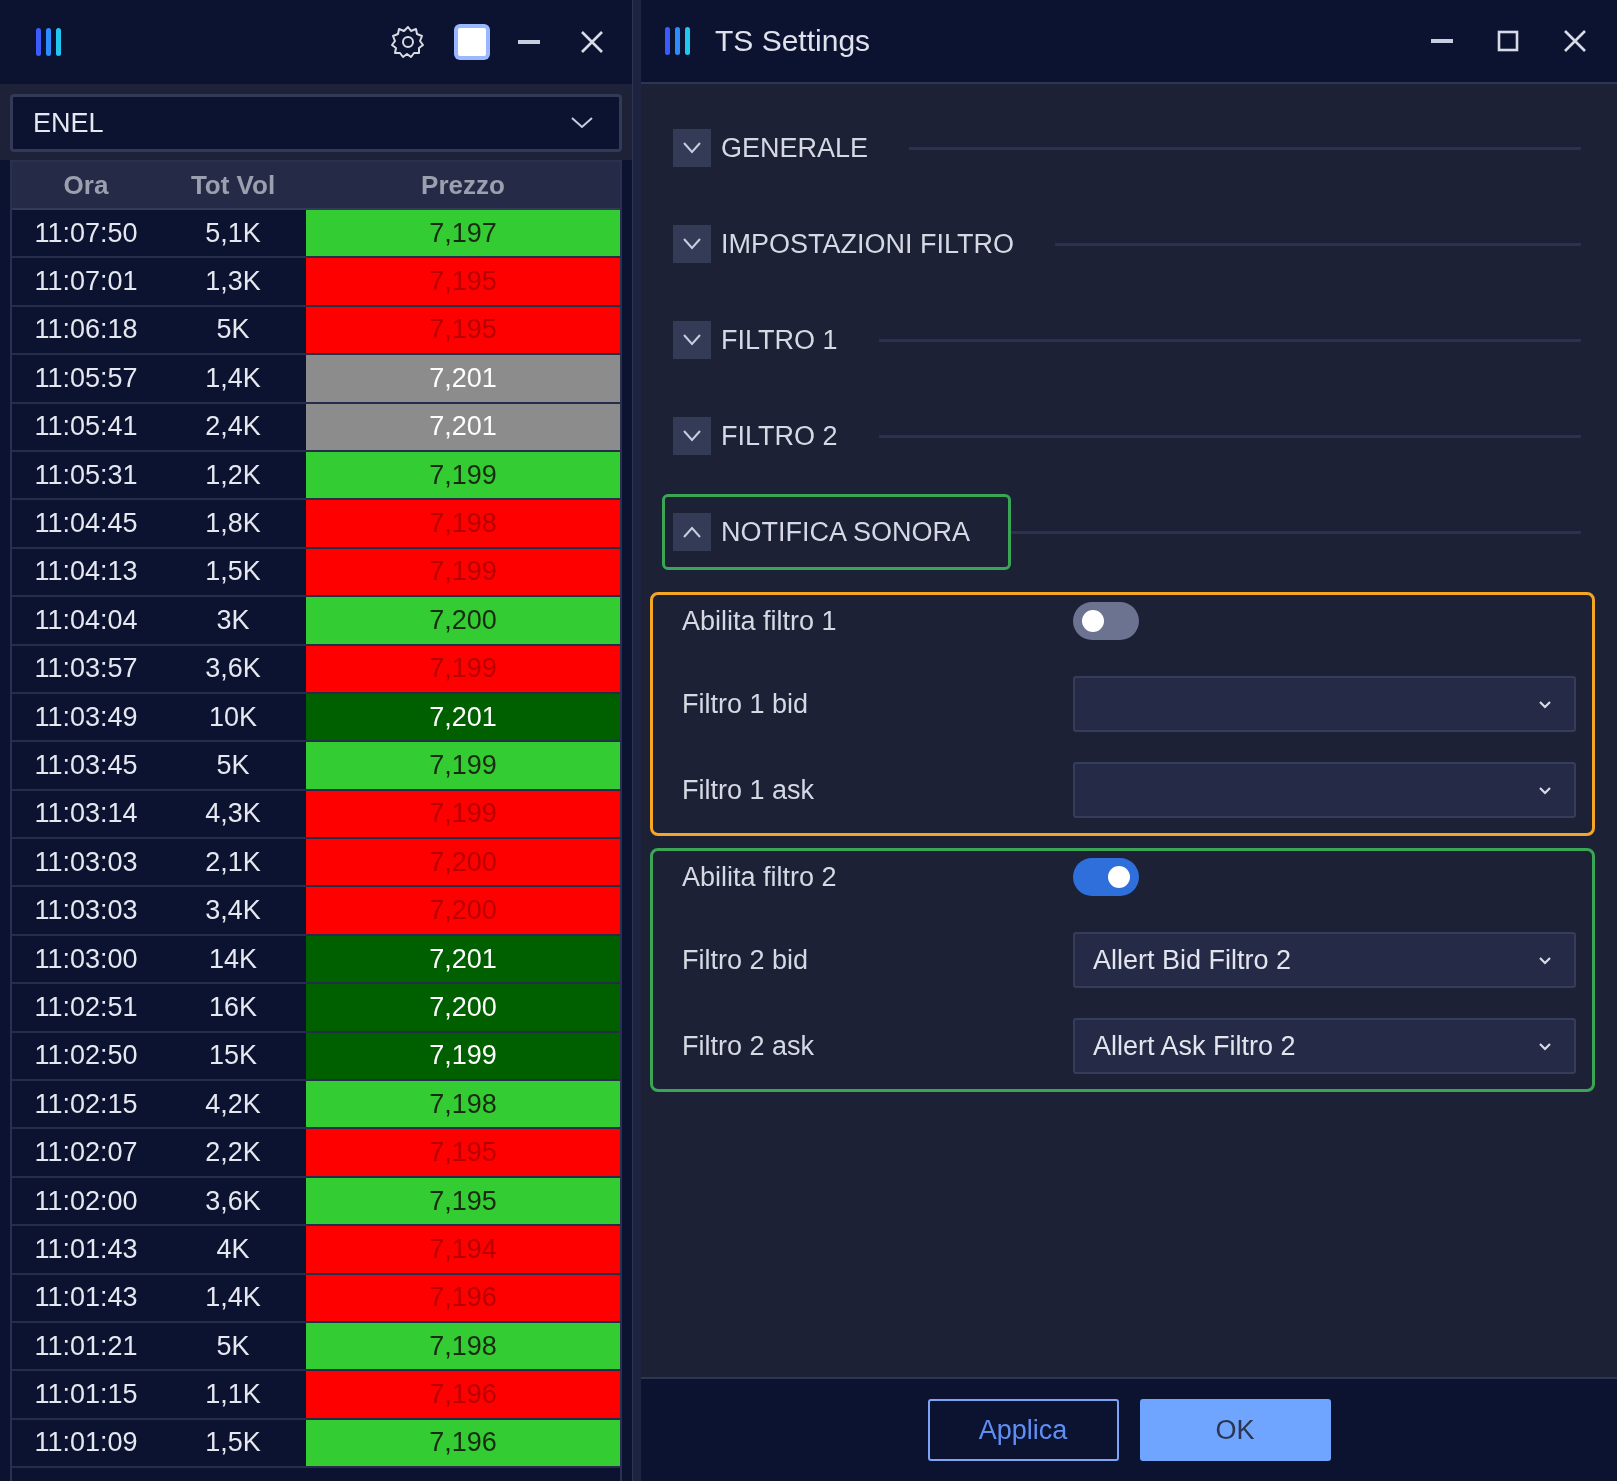 The width and height of the screenshot is (1617, 1481). What do you see at coordinates (232, 1007) in the screenshot?
I see `volume-cell-text: 16K` at bounding box center [232, 1007].